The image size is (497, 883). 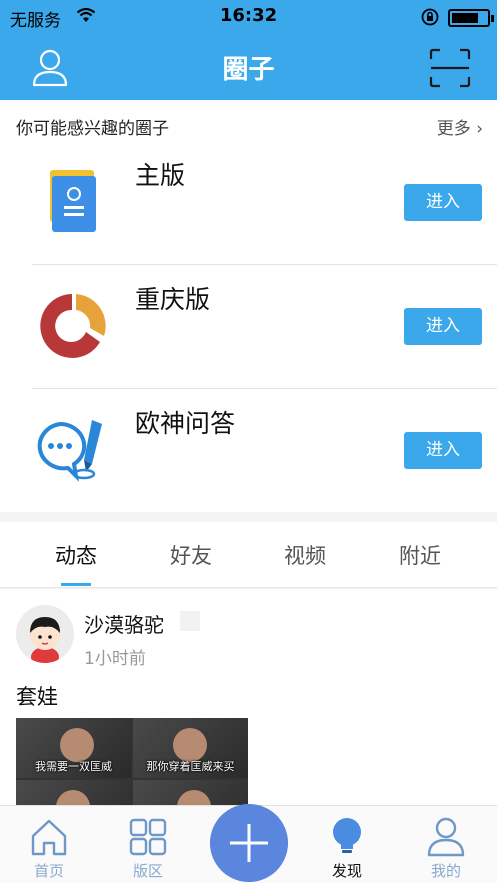 I want to click on tab-nearby: 附近, so click(x=420, y=555).